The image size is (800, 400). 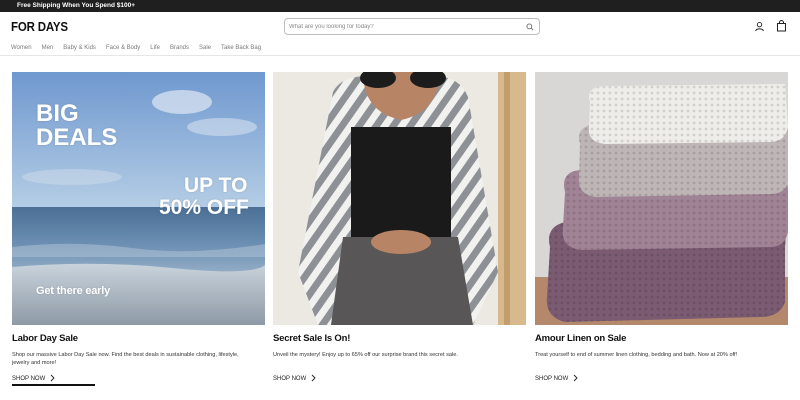 What do you see at coordinates (204, 207) in the screenshot?
I see `overlay-percent-off: 50% OFF` at bounding box center [204, 207].